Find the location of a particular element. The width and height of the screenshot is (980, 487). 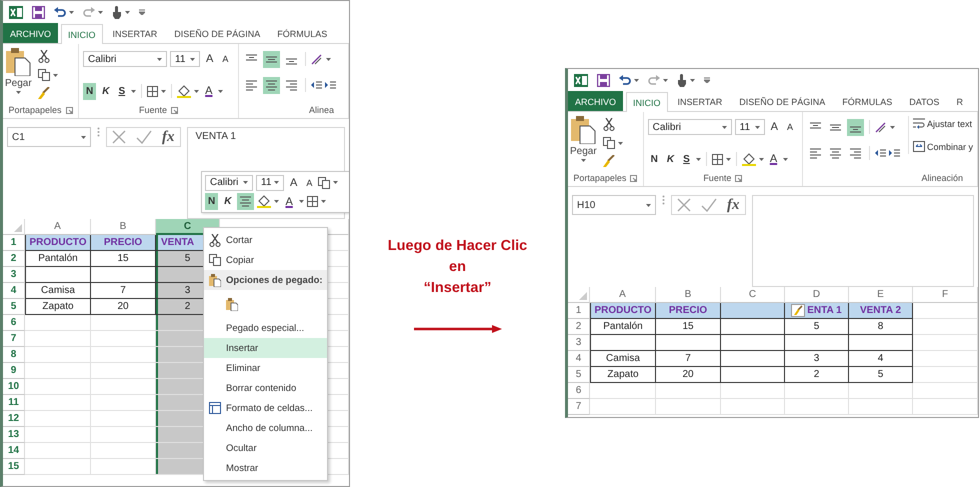

undo-icon is located at coordinates (625, 80).